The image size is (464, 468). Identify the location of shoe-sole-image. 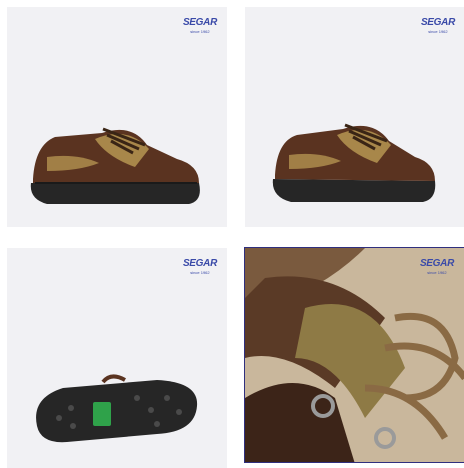
(117, 408).